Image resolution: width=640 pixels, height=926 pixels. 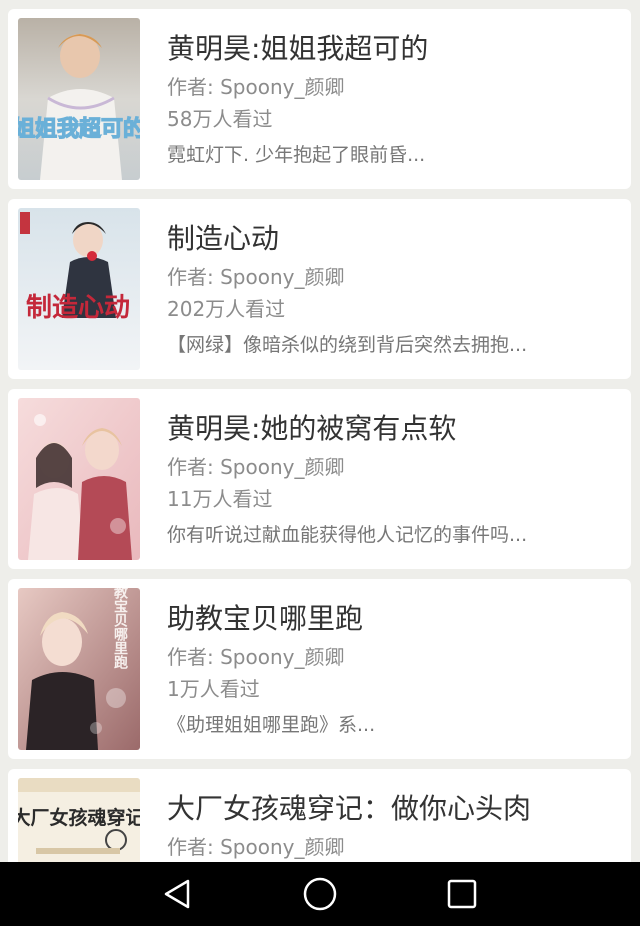 I want to click on back-triangle-icon, so click(x=178, y=894).